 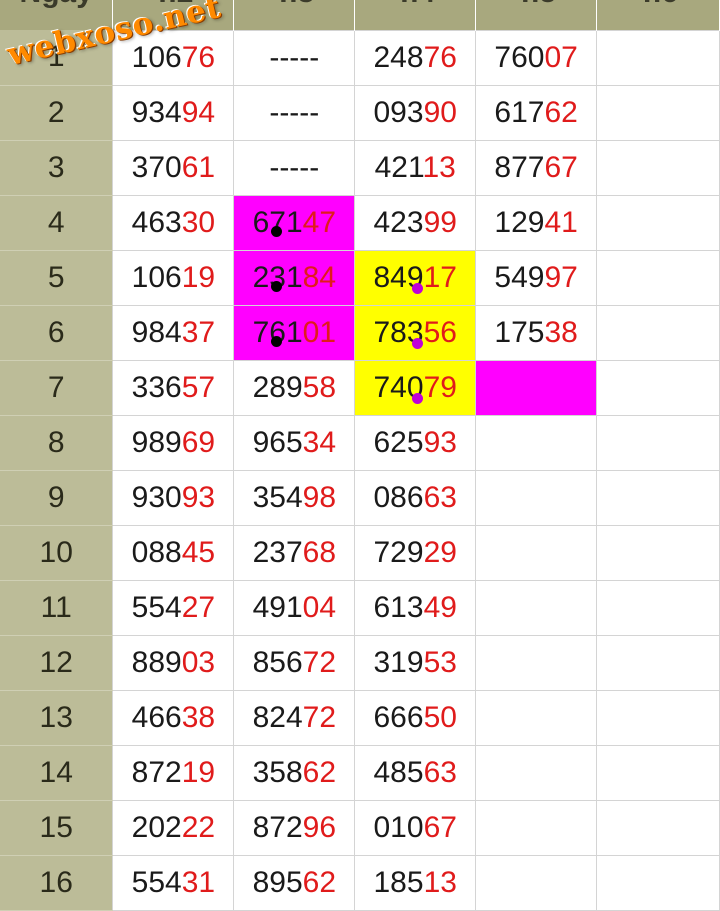 I want to click on result-cell-mon: 98437, so click(x=173, y=332).